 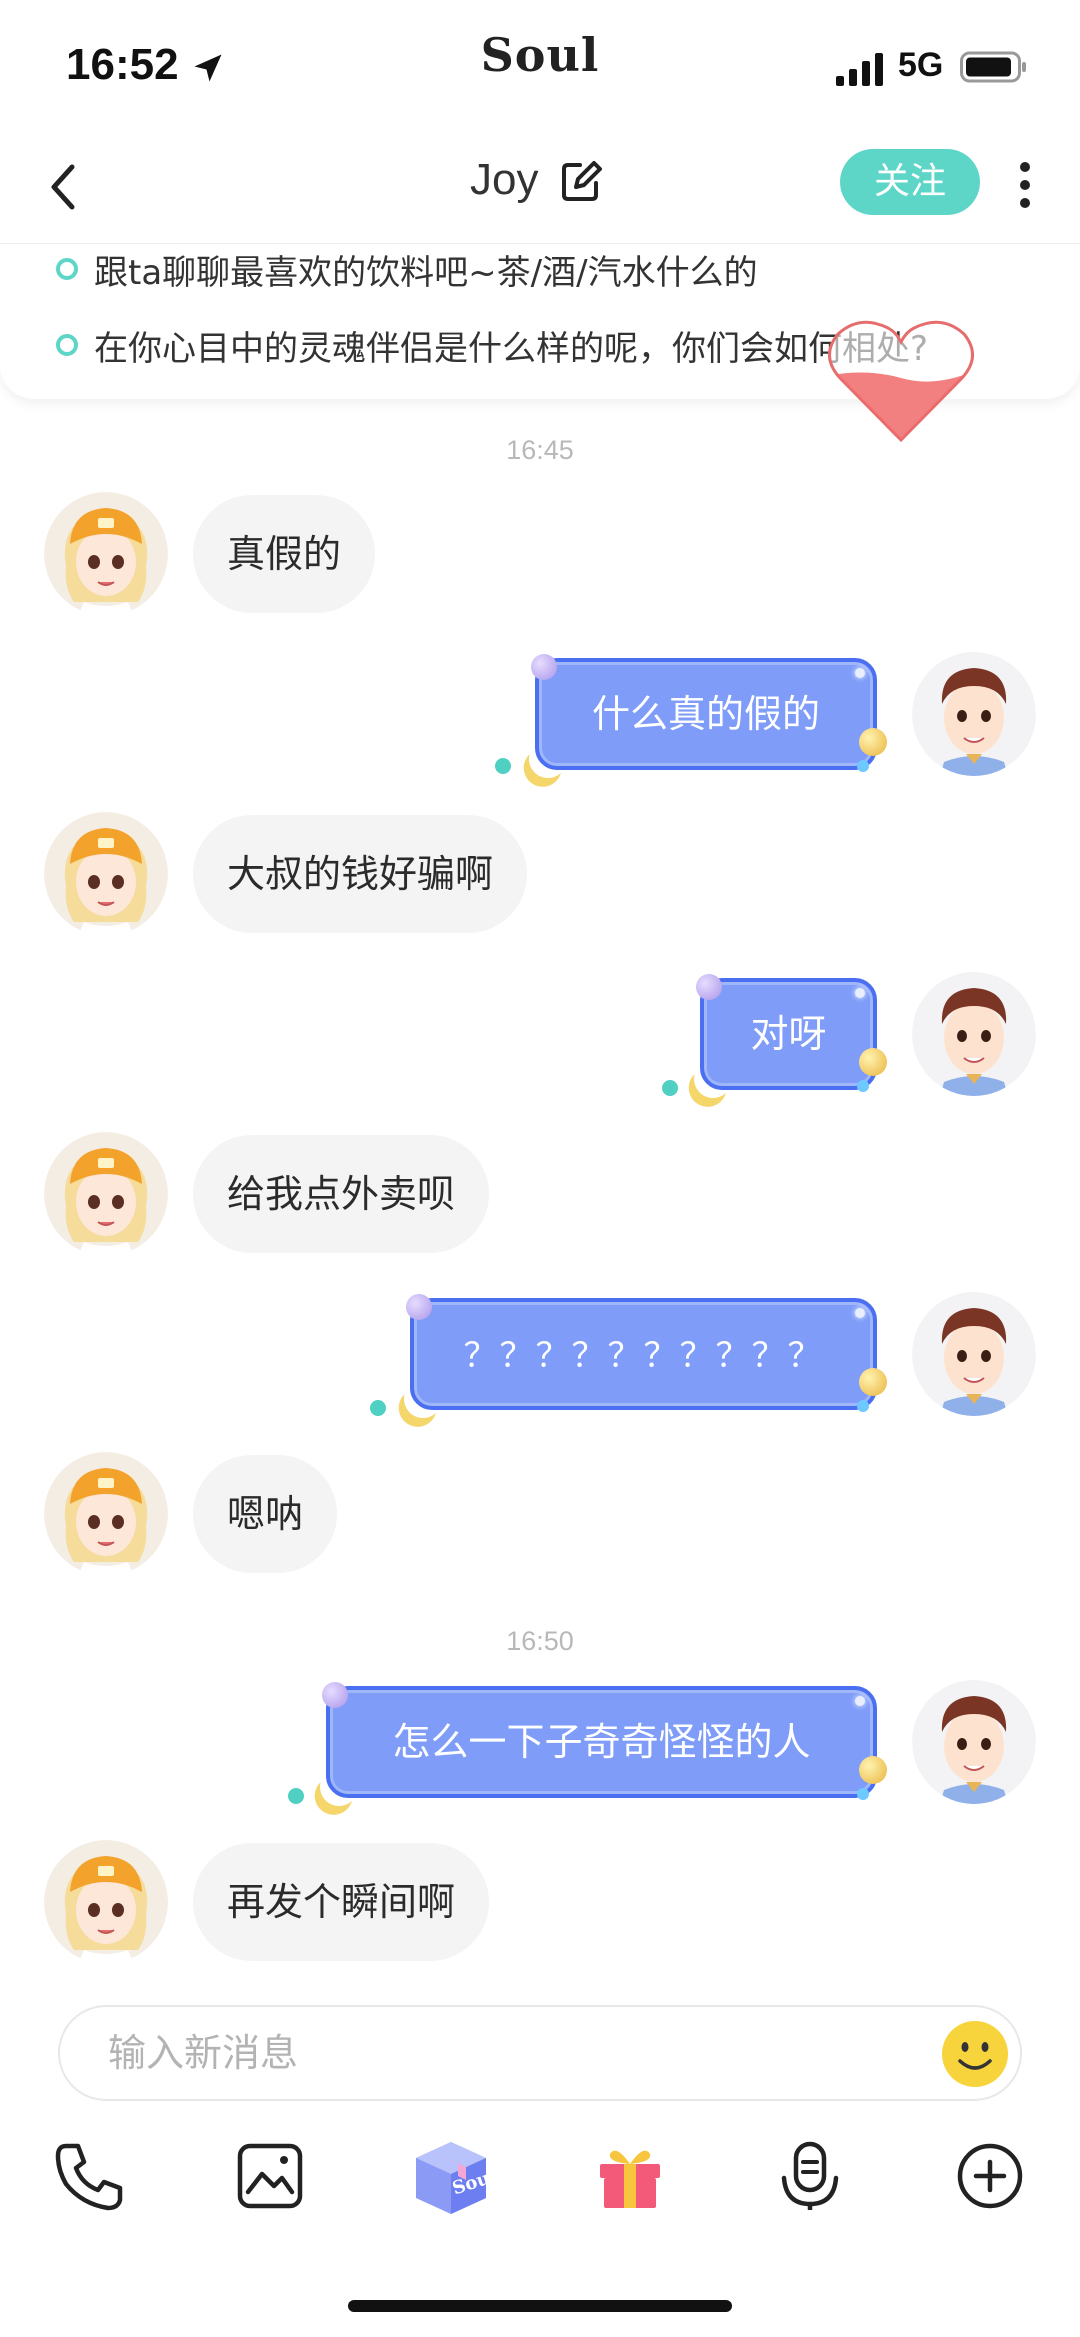 What do you see at coordinates (859, 69) in the screenshot?
I see `signal-icon` at bounding box center [859, 69].